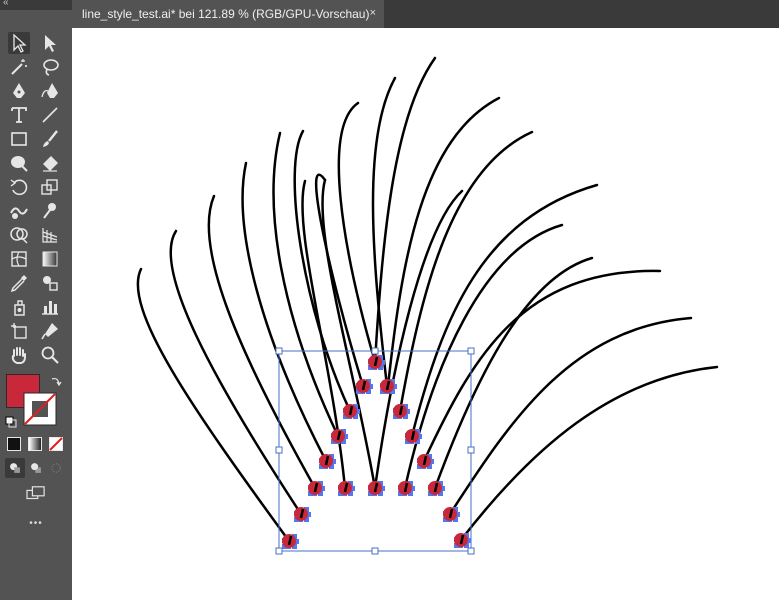  I want to click on color-mode-button, so click(14, 444).